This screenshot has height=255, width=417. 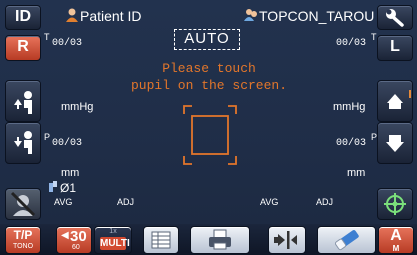 I want to click on left-diameter-value: Ø1, so click(x=68, y=188).